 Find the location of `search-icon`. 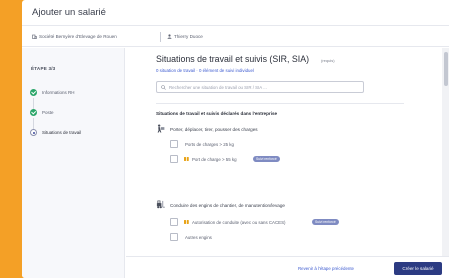

search-icon is located at coordinates (163, 87).